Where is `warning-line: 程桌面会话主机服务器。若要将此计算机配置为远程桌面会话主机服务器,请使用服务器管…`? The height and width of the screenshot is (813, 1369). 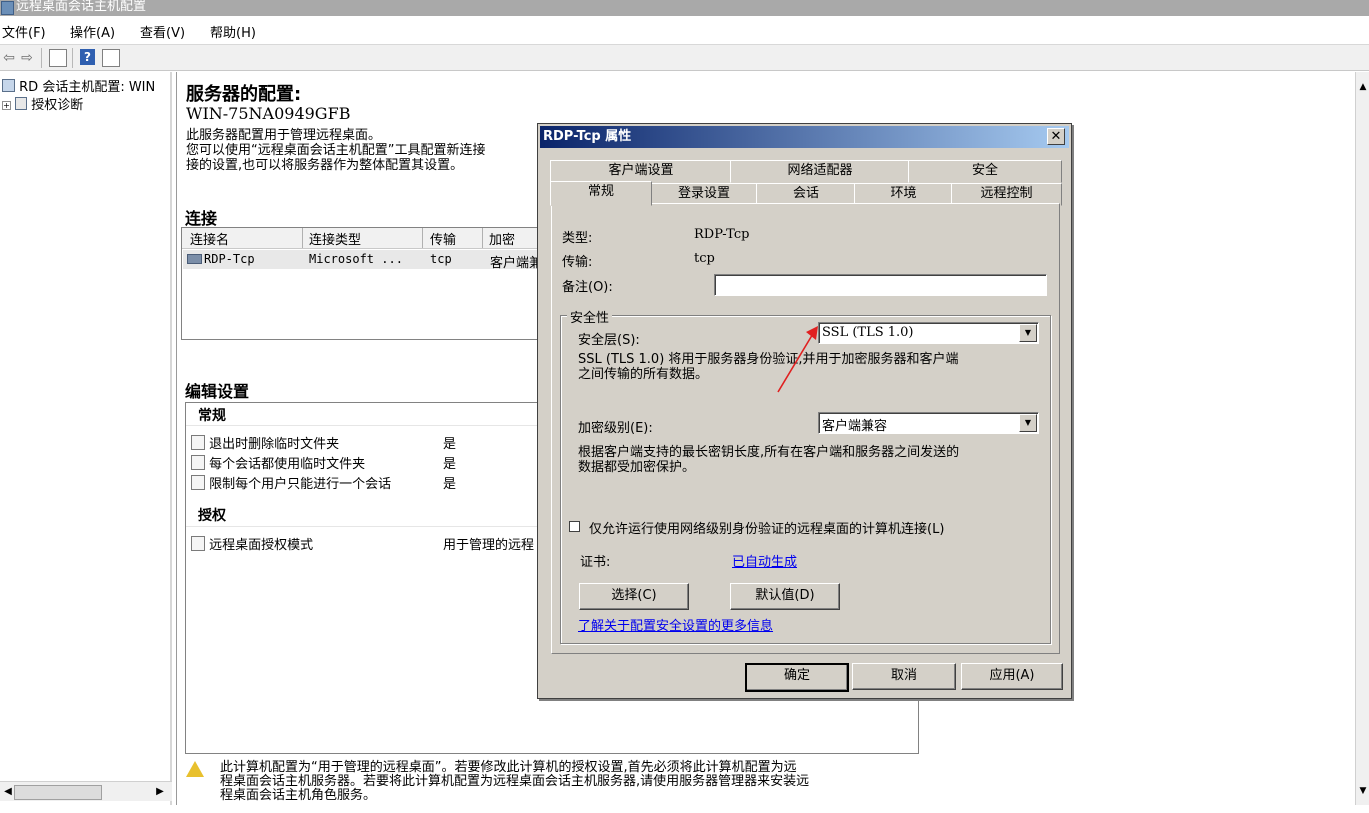 warning-line: 程桌面会话主机服务器。若要将此计算机配置为远程桌面会话主机服务器,请使用服务器管… is located at coordinates (515, 781).